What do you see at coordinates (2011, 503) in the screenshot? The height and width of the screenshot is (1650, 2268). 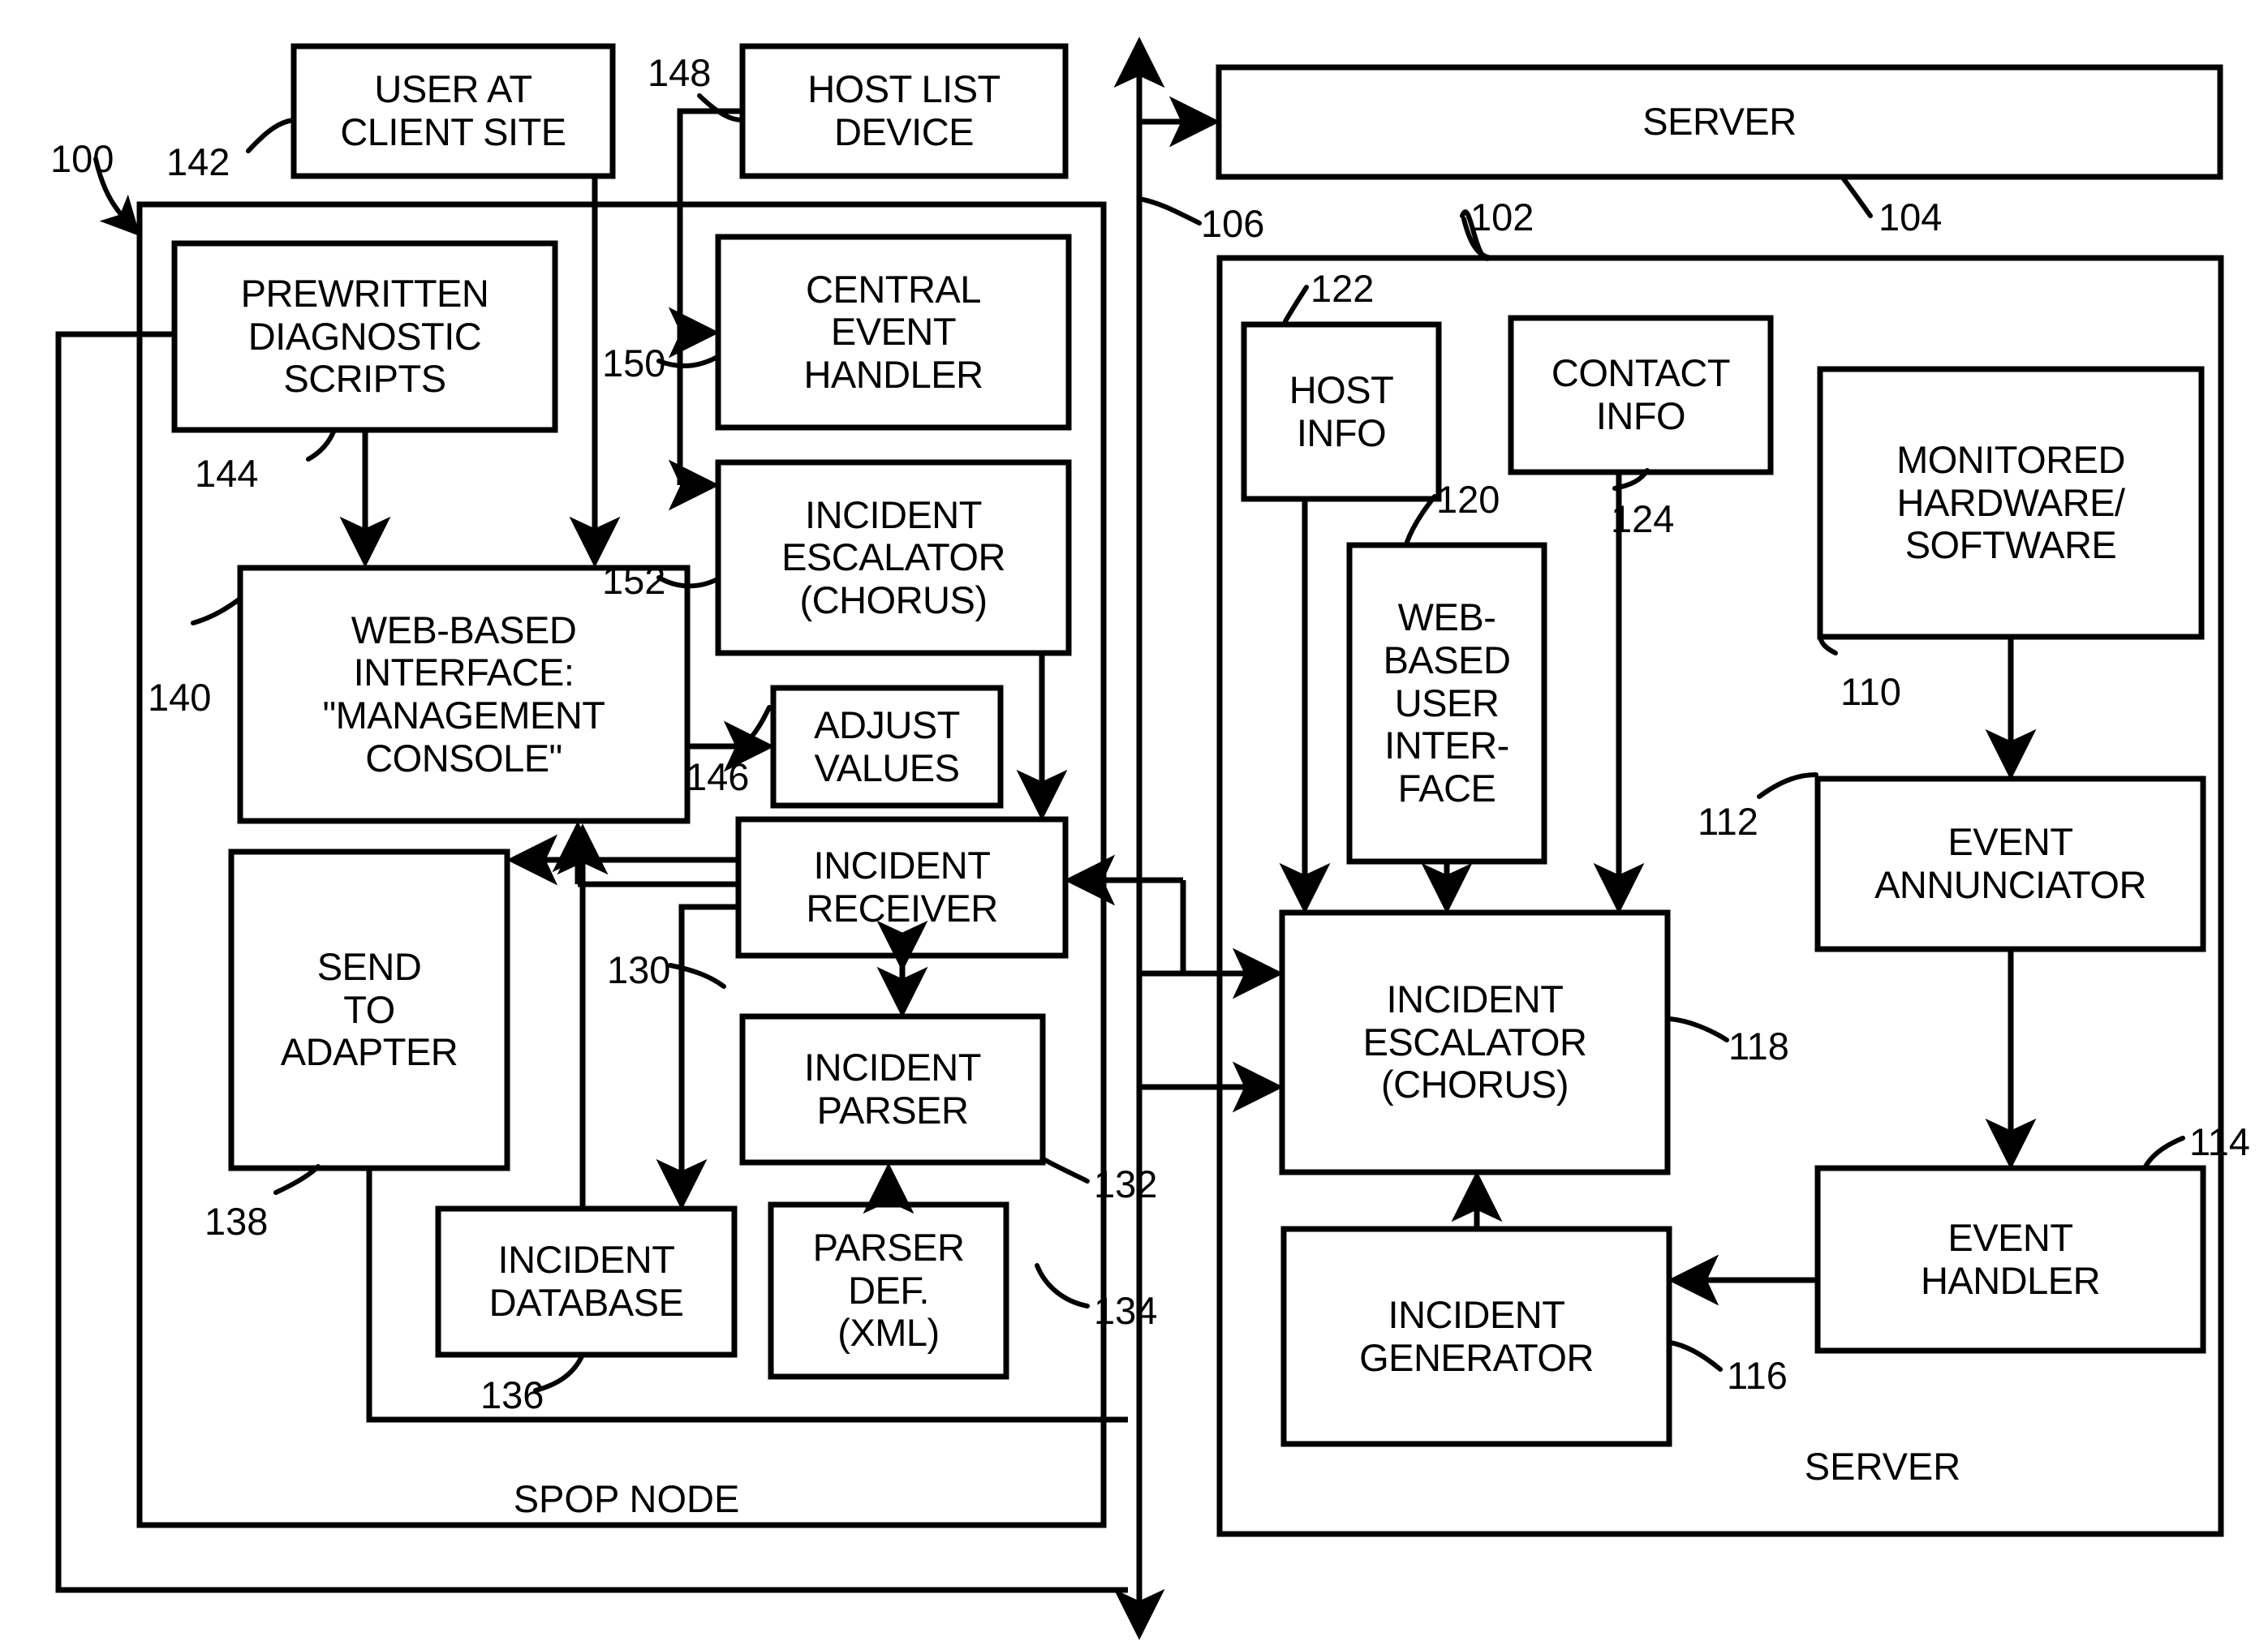 I see `box-monitored-hardware-software` at bounding box center [2011, 503].